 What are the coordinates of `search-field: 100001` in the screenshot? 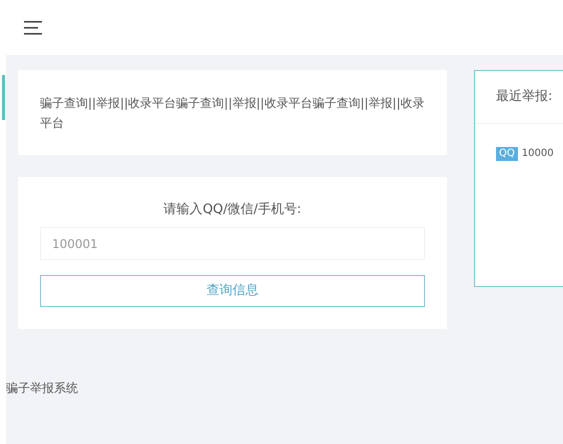 It's located at (232, 243).